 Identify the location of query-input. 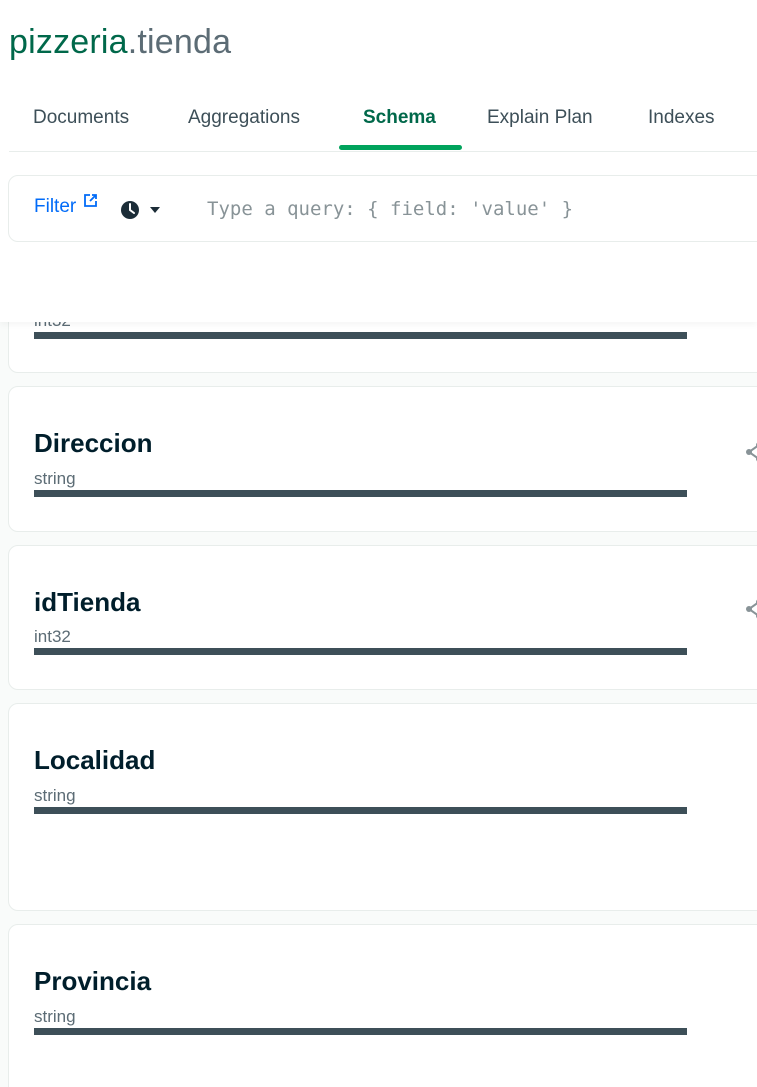
(475, 209).